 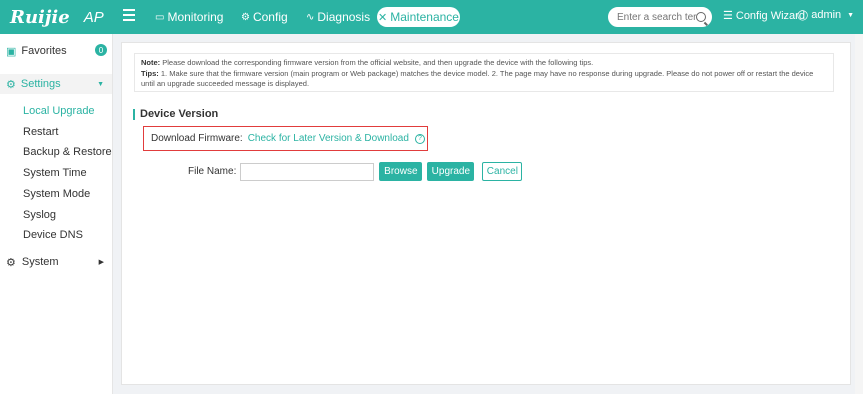 I want to click on file-name-label: File Name:, so click(x=212, y=171).